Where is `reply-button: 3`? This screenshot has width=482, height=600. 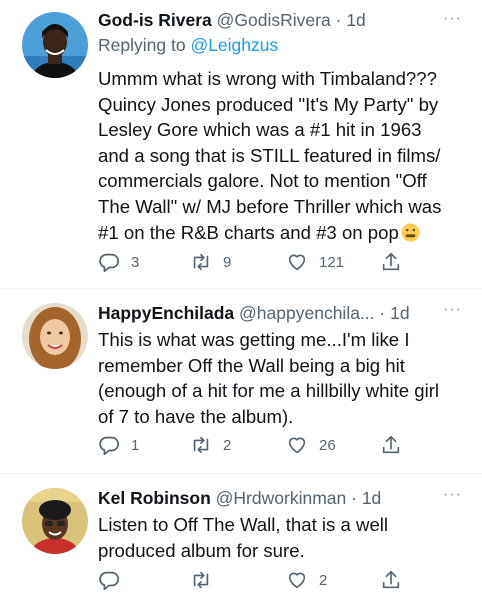 reply-button: 3 is located at coordinates (118, 262).